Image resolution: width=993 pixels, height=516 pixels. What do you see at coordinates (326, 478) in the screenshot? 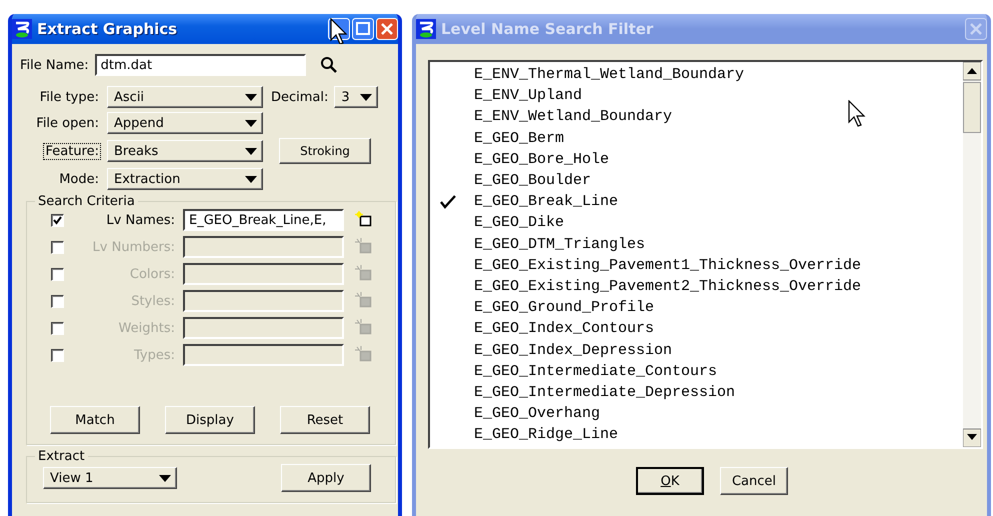
I see `apply-button: Apply` at bounding box center [326, 478].